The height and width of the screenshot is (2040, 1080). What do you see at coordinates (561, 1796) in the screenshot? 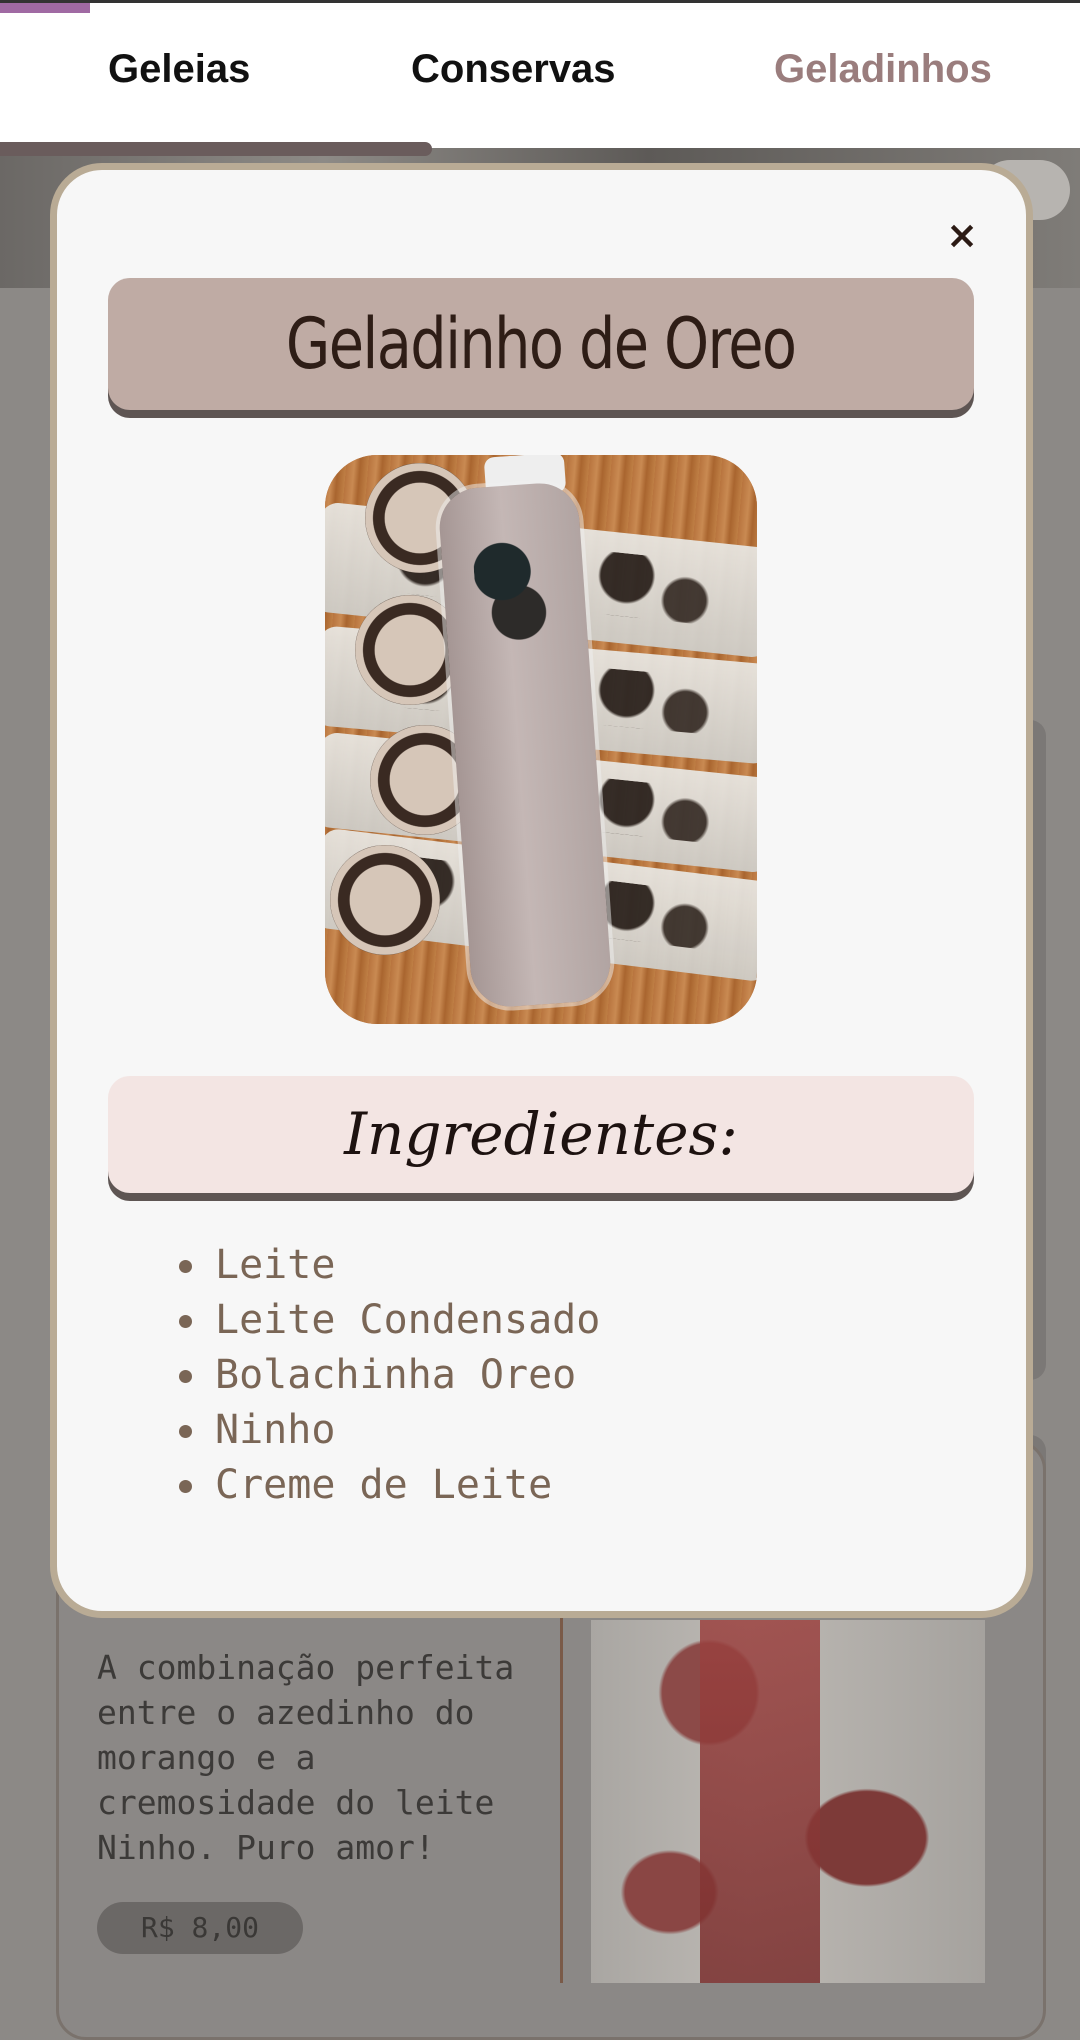
I see `product-card-divider` at bounding box center [561, 1796].